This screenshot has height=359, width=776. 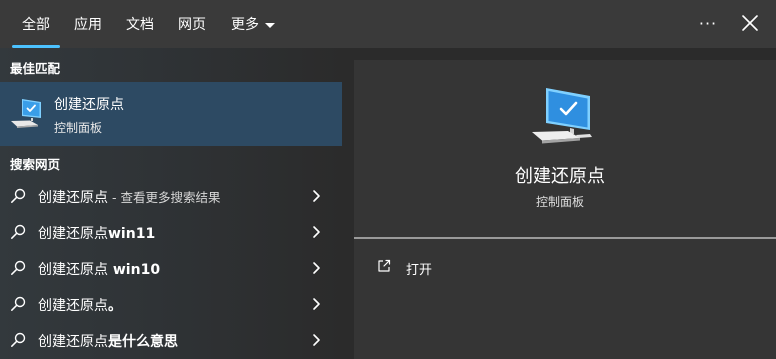 What do you see at coordinates (171, 114) in the screenshot?
I see `best-match-item: 创建还原点 控制面板` at bounding box center [171, 114].